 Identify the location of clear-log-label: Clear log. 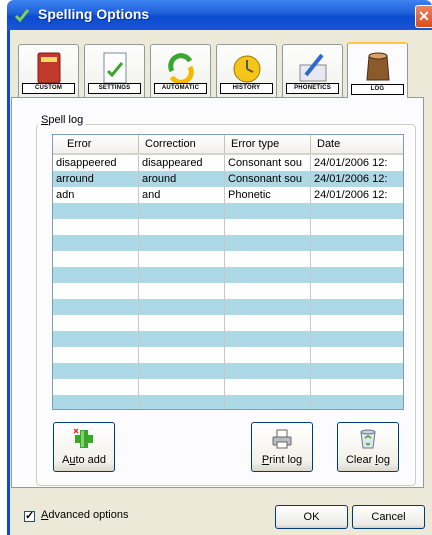
(368, 460).